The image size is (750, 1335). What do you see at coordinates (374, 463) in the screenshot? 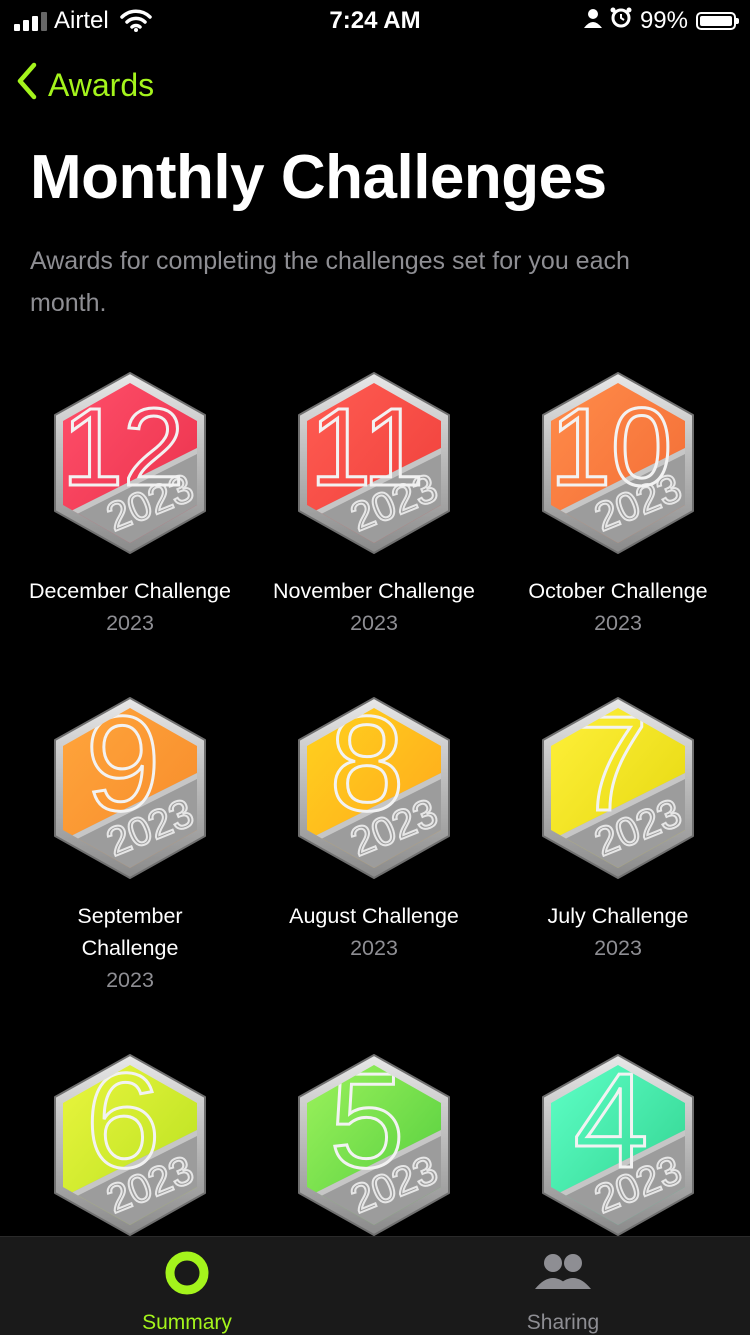
I see `november-challenge-badge-icon: 202311` at bounding box center [374, 463].